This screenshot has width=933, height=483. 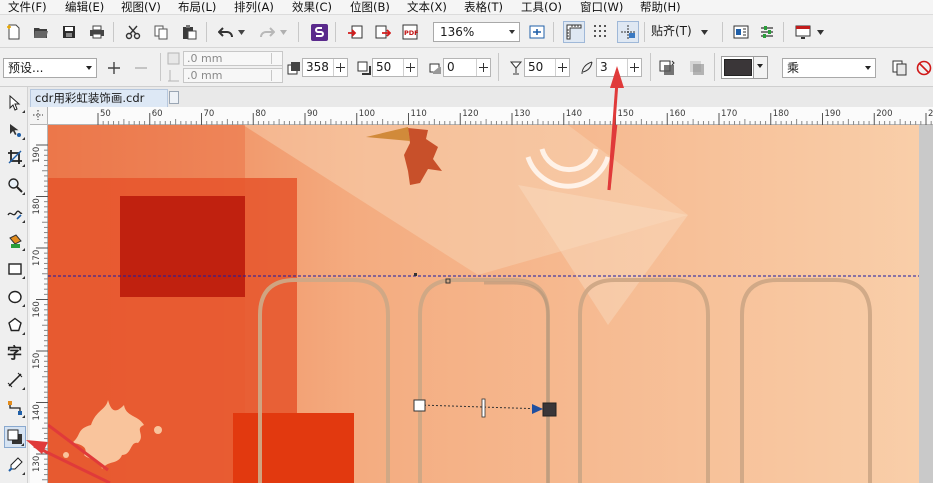 I want to click on feather-edges-icon, so click(x=697, y=68).